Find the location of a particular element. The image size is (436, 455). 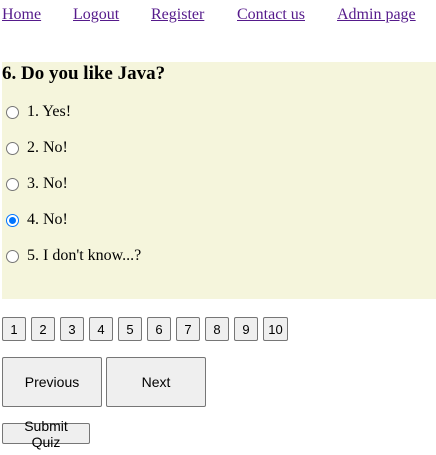

page-button-10: 10 is located at coordinates (275, 329).